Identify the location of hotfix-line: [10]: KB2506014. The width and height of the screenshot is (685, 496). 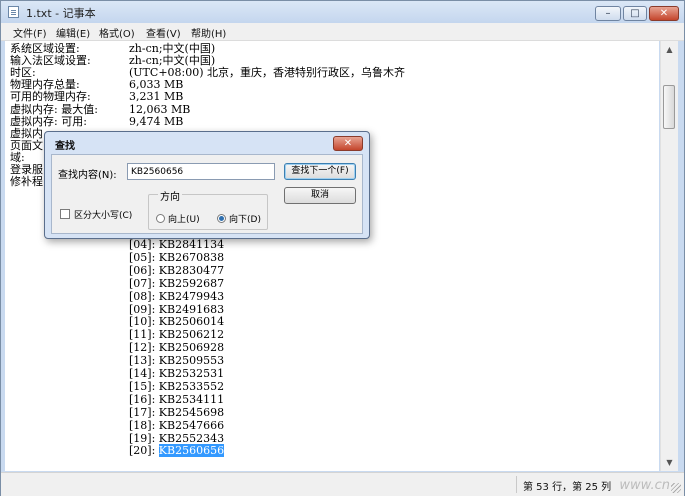
(177, 322).